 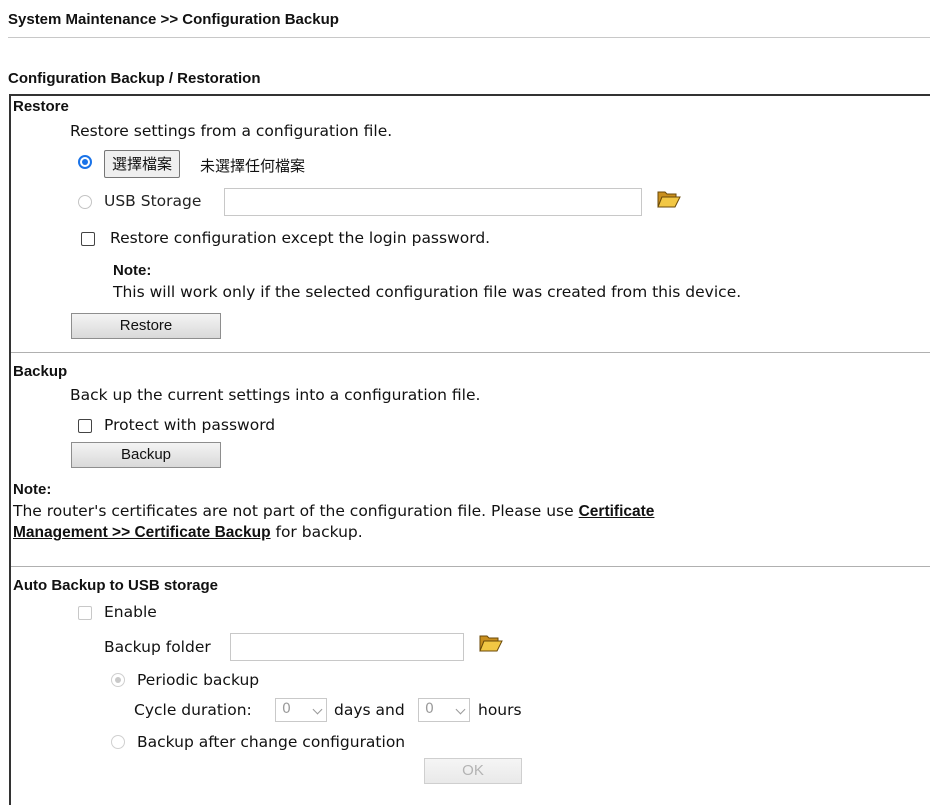 What do you see at coordinates (85, 613) in the screenshot?
I see `auto-backup-enable-checkbox` at bounding box center [85, 613].